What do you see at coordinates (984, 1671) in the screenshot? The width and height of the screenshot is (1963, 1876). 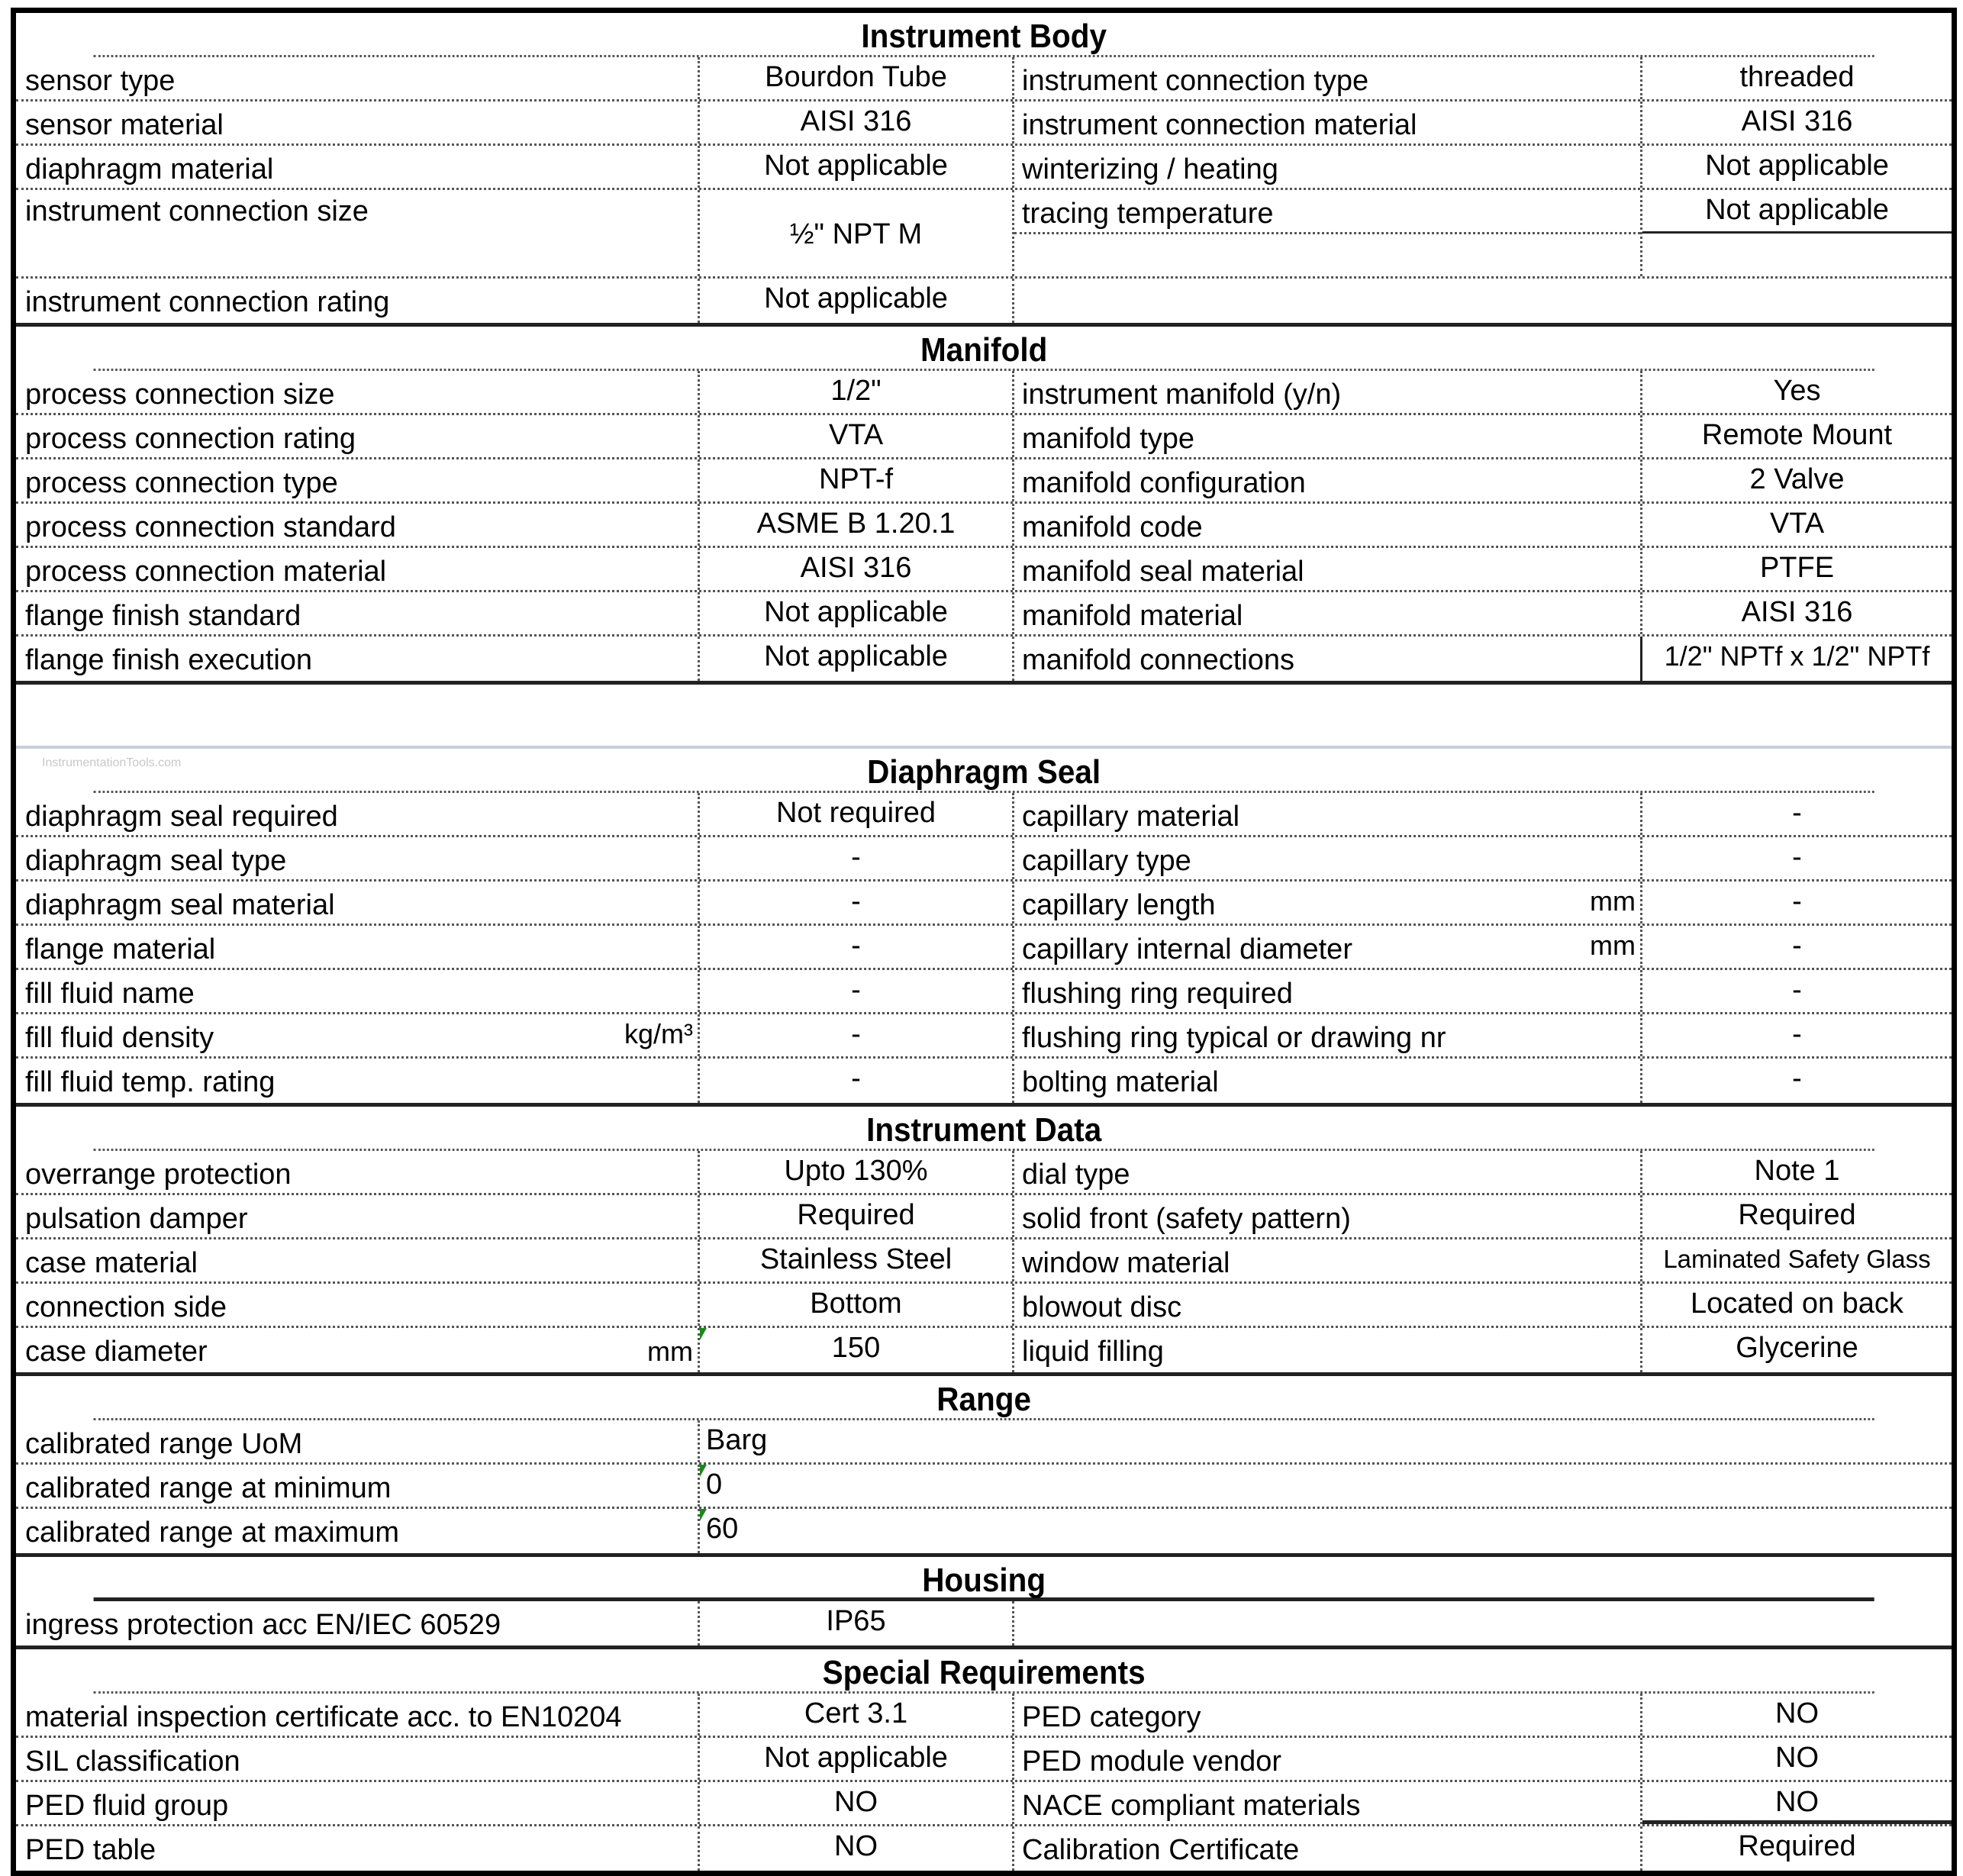 I see `section-title: Special Requirements` at bounding box center [984, 1671].